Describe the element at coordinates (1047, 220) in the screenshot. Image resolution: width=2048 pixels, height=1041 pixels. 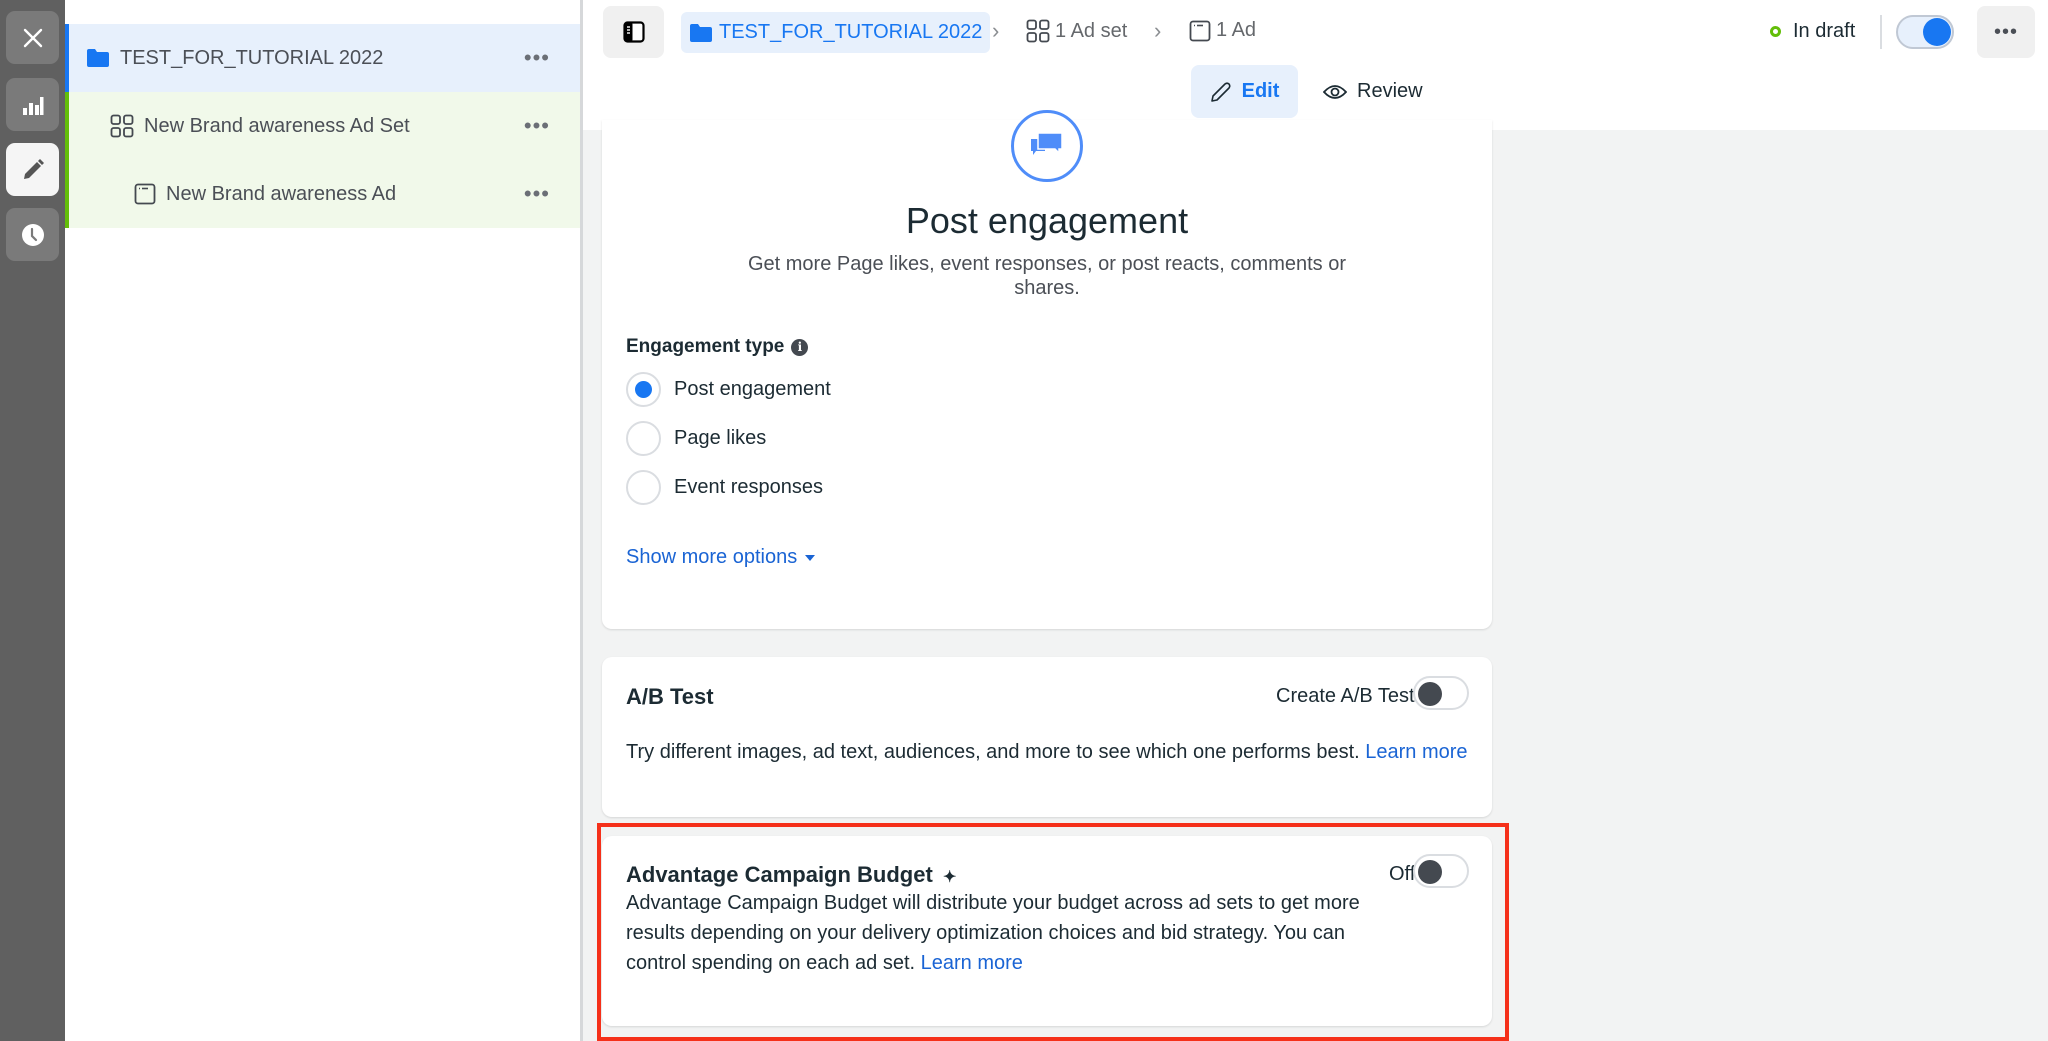
I see `objective-title: Post engagement` at that location.